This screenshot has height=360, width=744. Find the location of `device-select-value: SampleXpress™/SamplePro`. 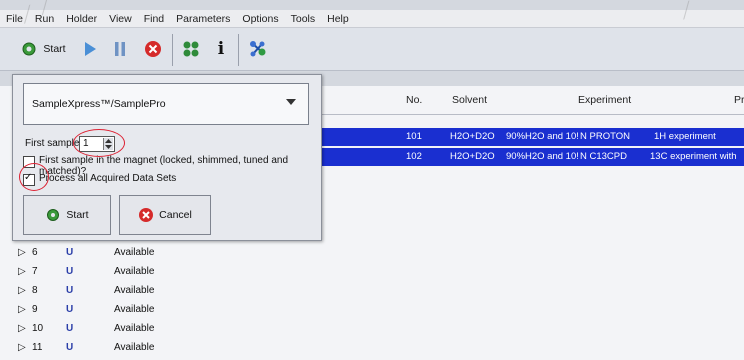

device-select-value: SampleXpress™/SamplePro is located at coordinates (99, 104).